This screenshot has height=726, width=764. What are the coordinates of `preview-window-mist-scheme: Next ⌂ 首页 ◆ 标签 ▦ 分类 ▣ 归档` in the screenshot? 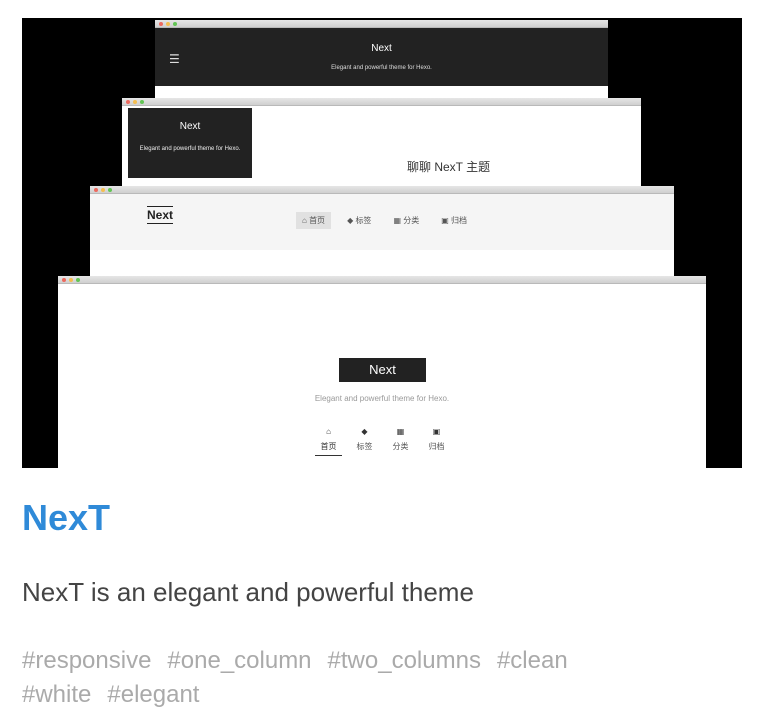 It's located at (382, 232).